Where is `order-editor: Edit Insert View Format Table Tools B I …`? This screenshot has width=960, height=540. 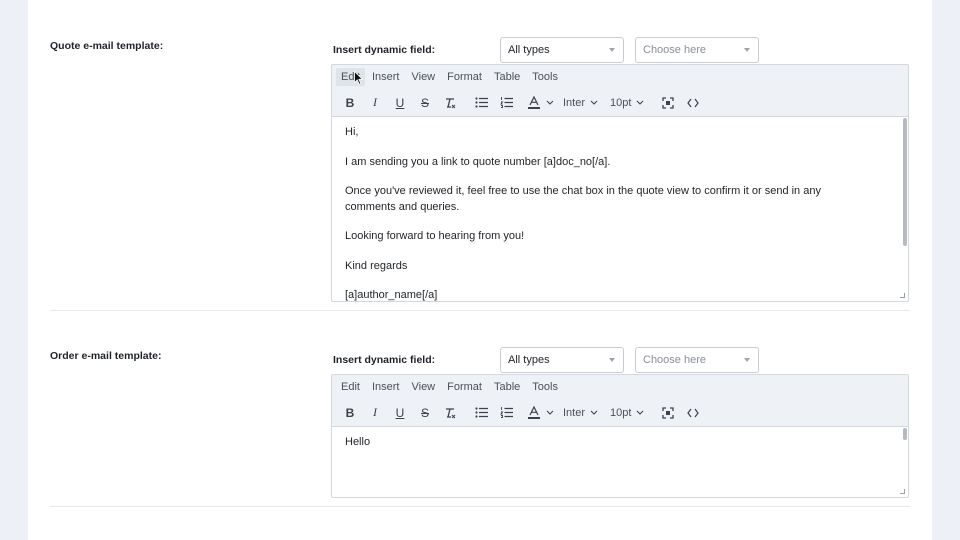
order-editor: Edit Insert View Format Table Tools B I … is located at coordinates (620, 436).